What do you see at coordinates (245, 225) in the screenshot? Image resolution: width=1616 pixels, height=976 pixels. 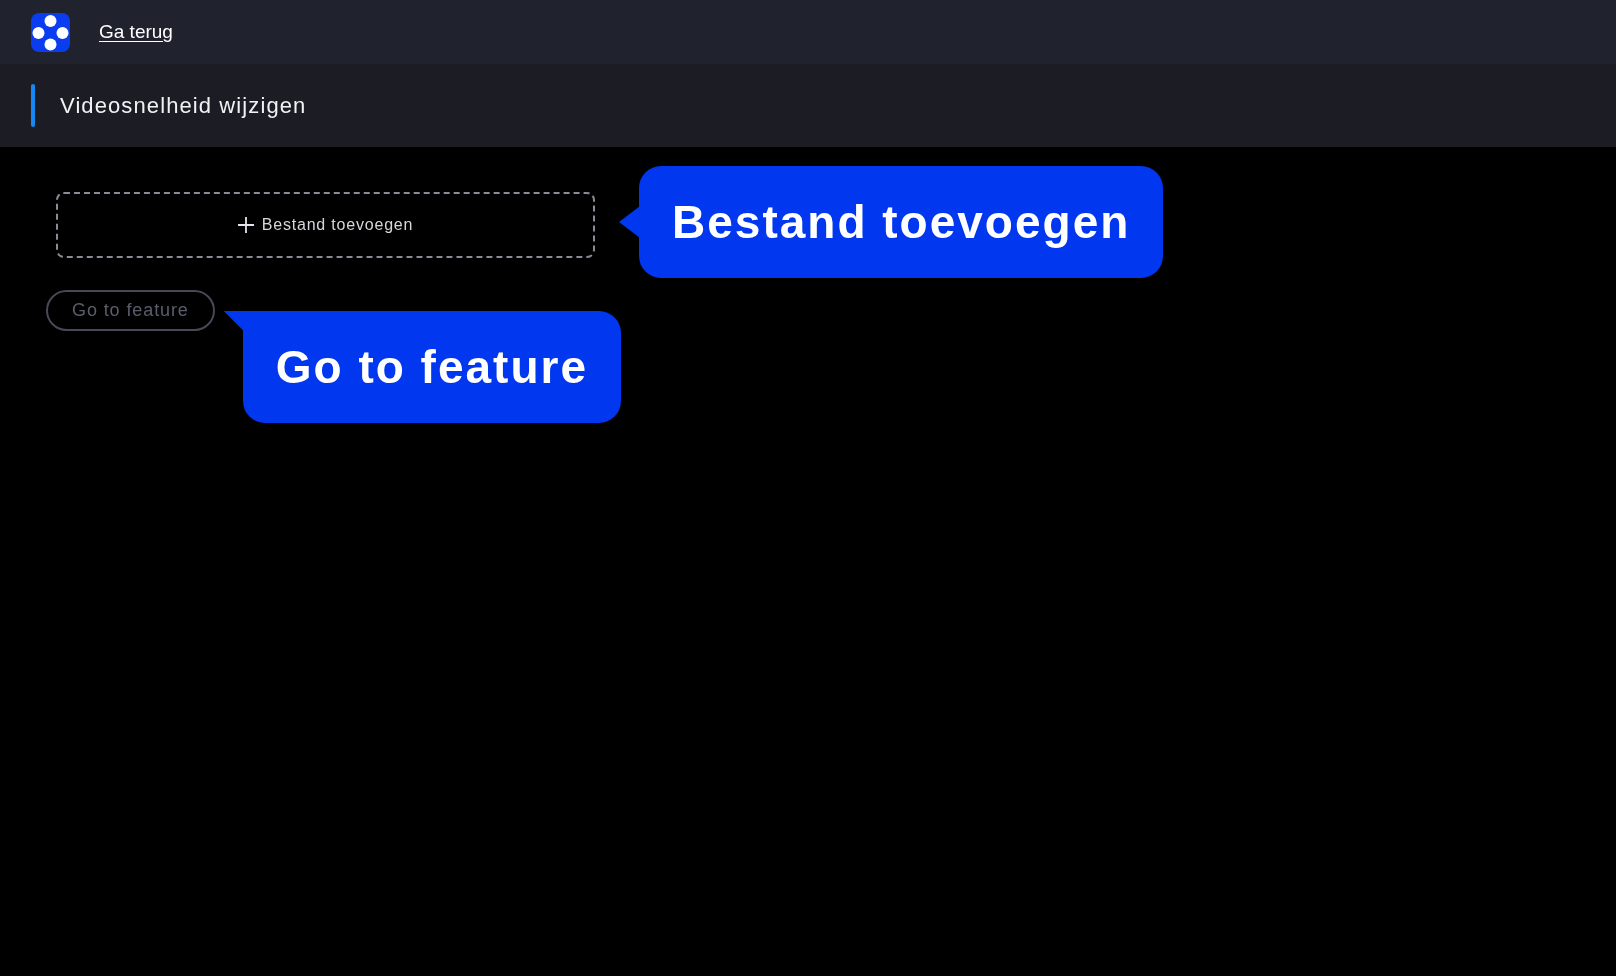 I see `plus-icon` at bounding box center [245, 225].